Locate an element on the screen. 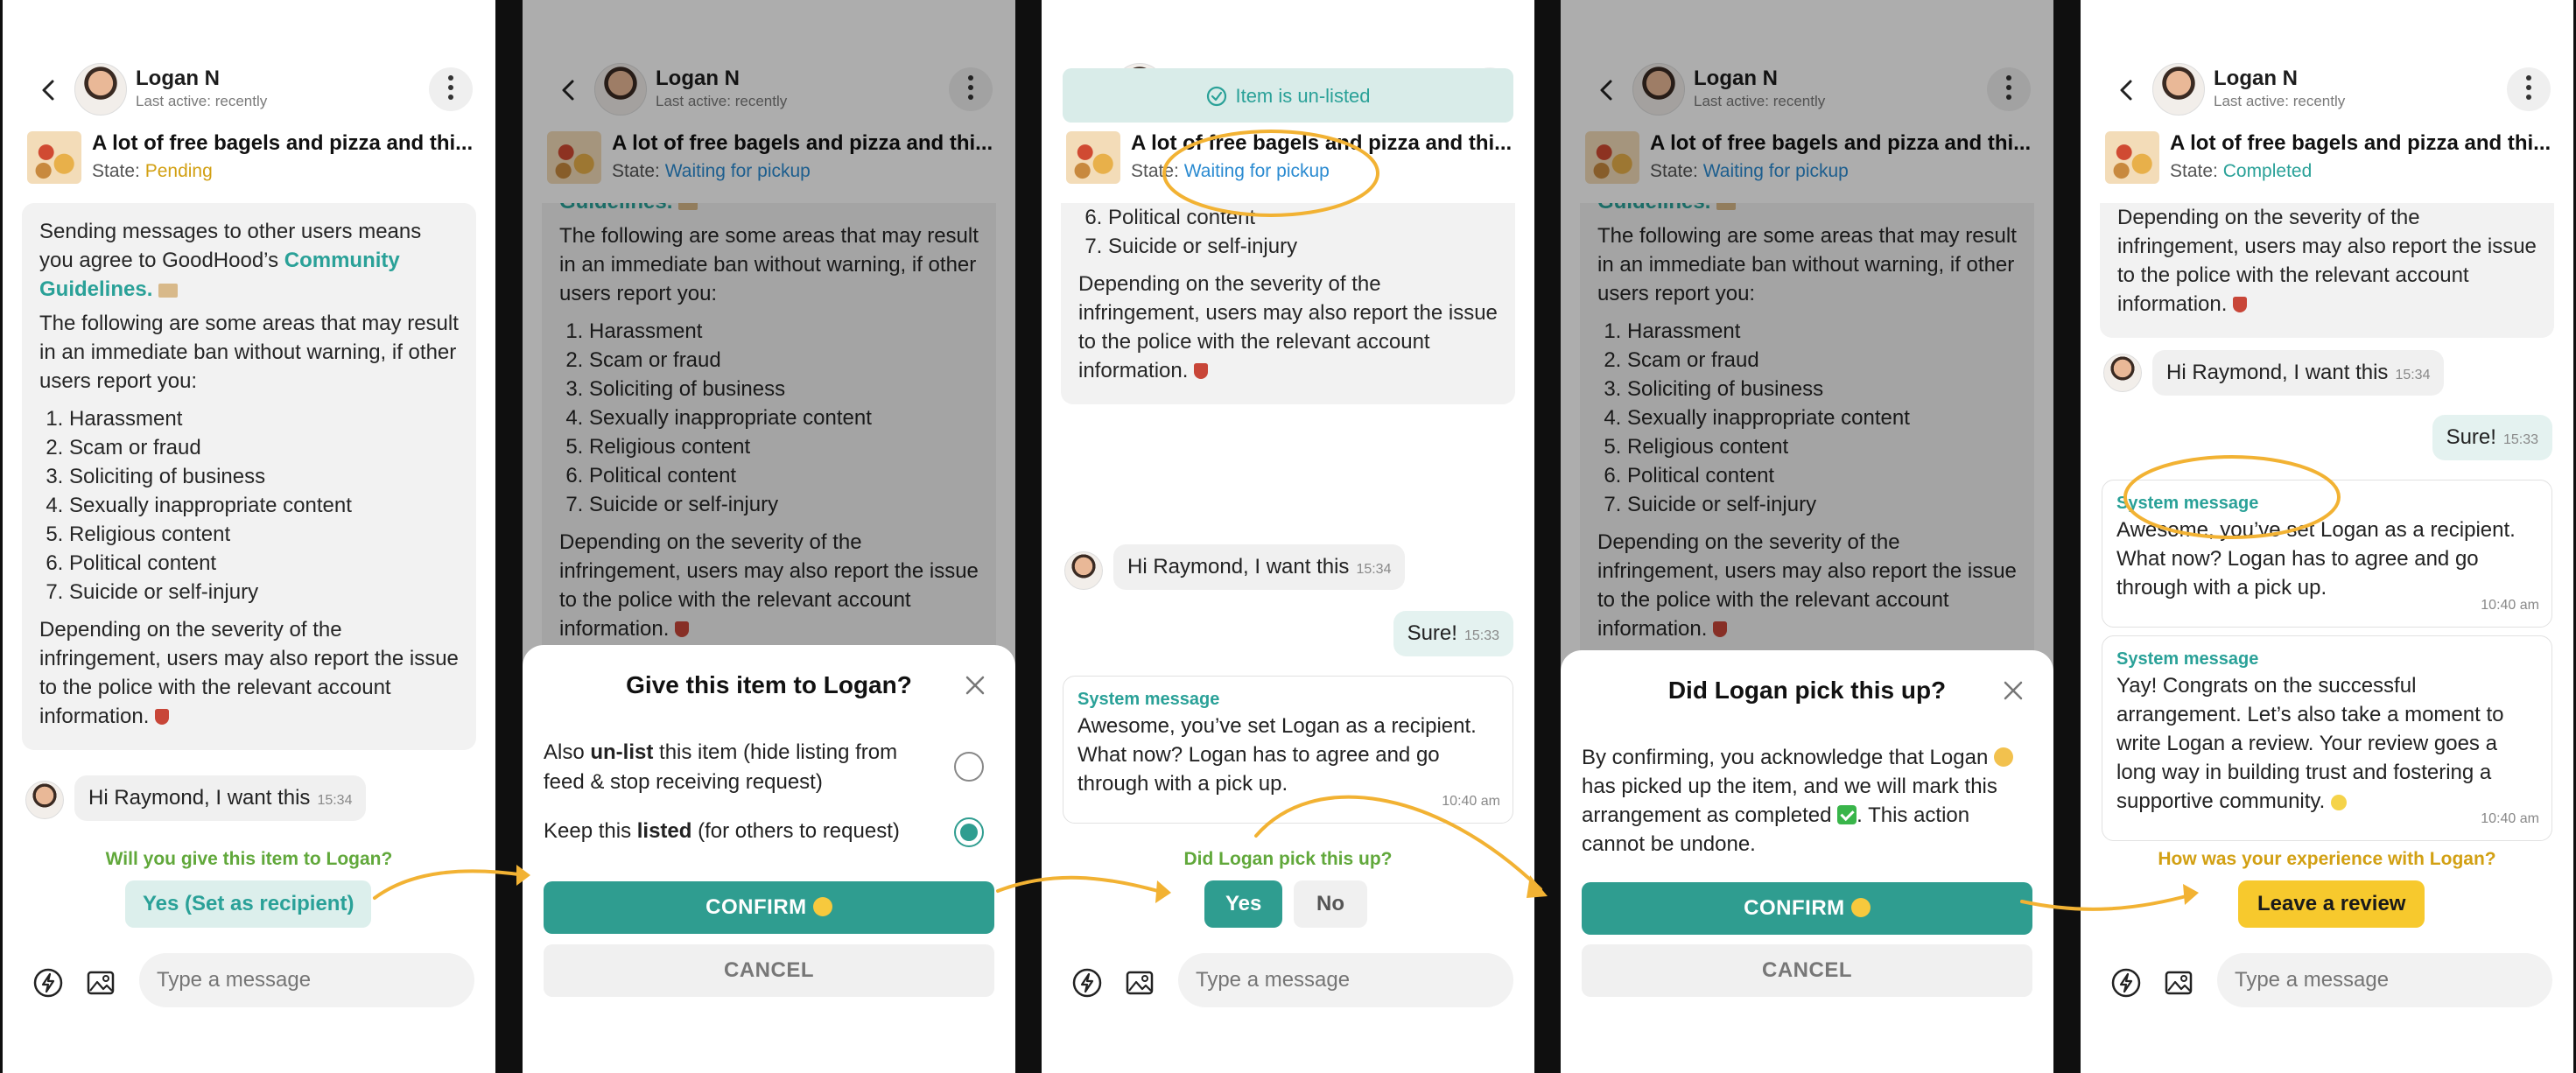 This screenshot has width=2576, height=1073. item-state: State: Waiting for pickup is located at coordinates (1230, 171).